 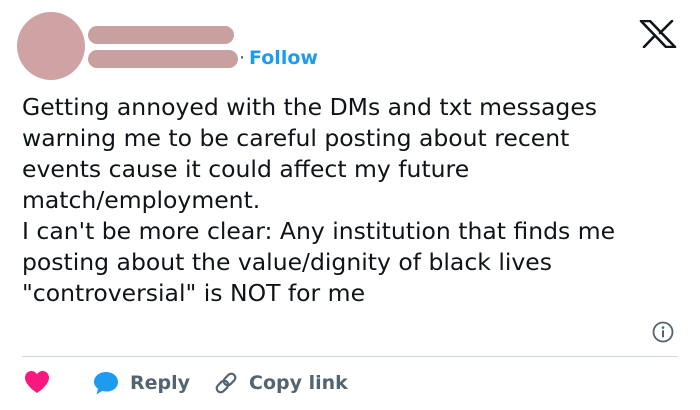 What do you see at coordinates (246, 169) in the screenshot?
I see `tweet-line: events cause it could affect my future` at bounding box center [246, 169].